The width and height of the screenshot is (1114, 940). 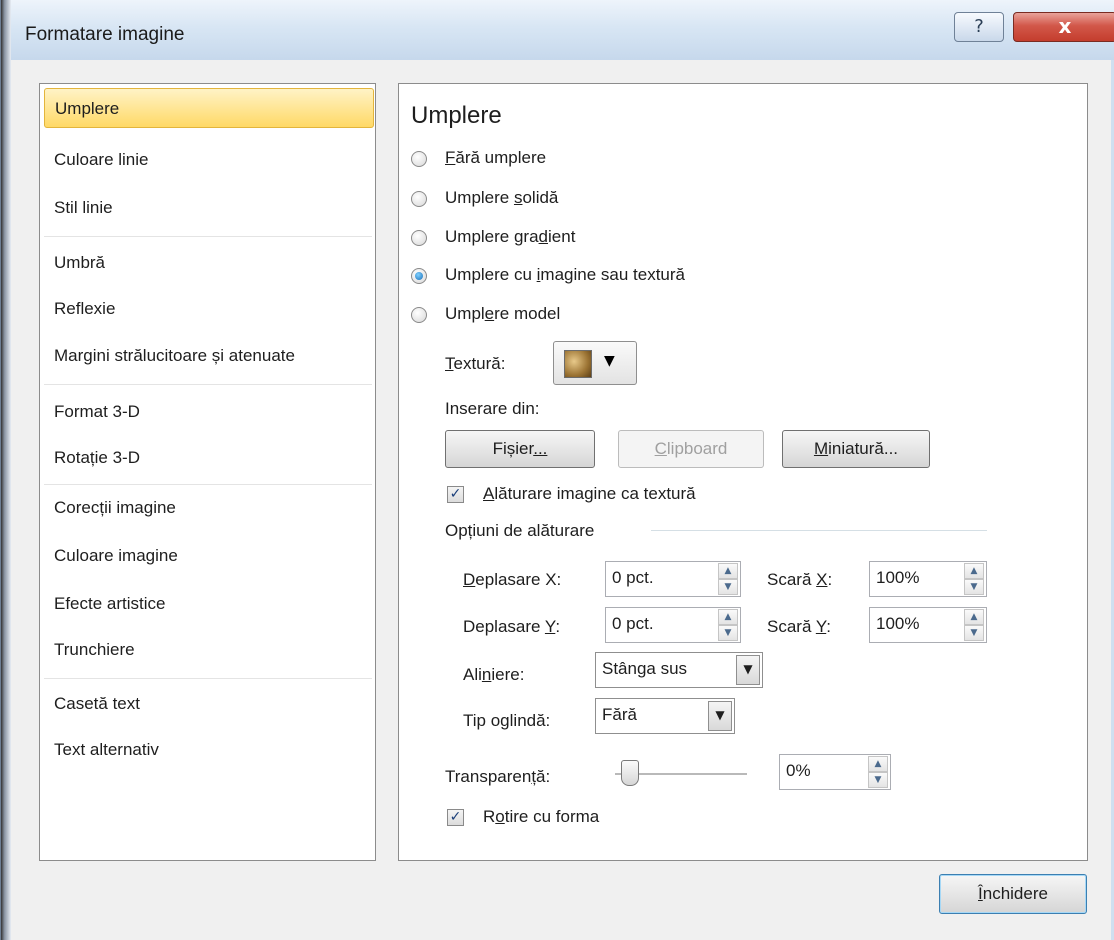 I want to click on category-item-text-box: Casetă text, so click(x=209, y=704).